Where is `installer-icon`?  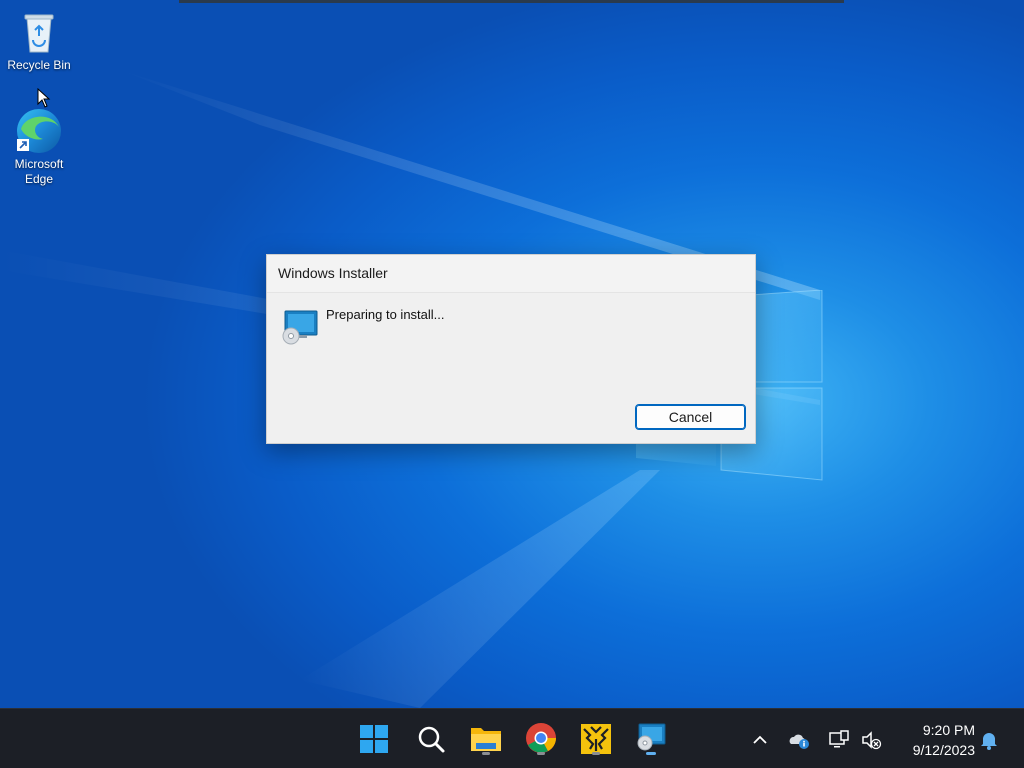
installer-icon is located at coordinates (300, 327).